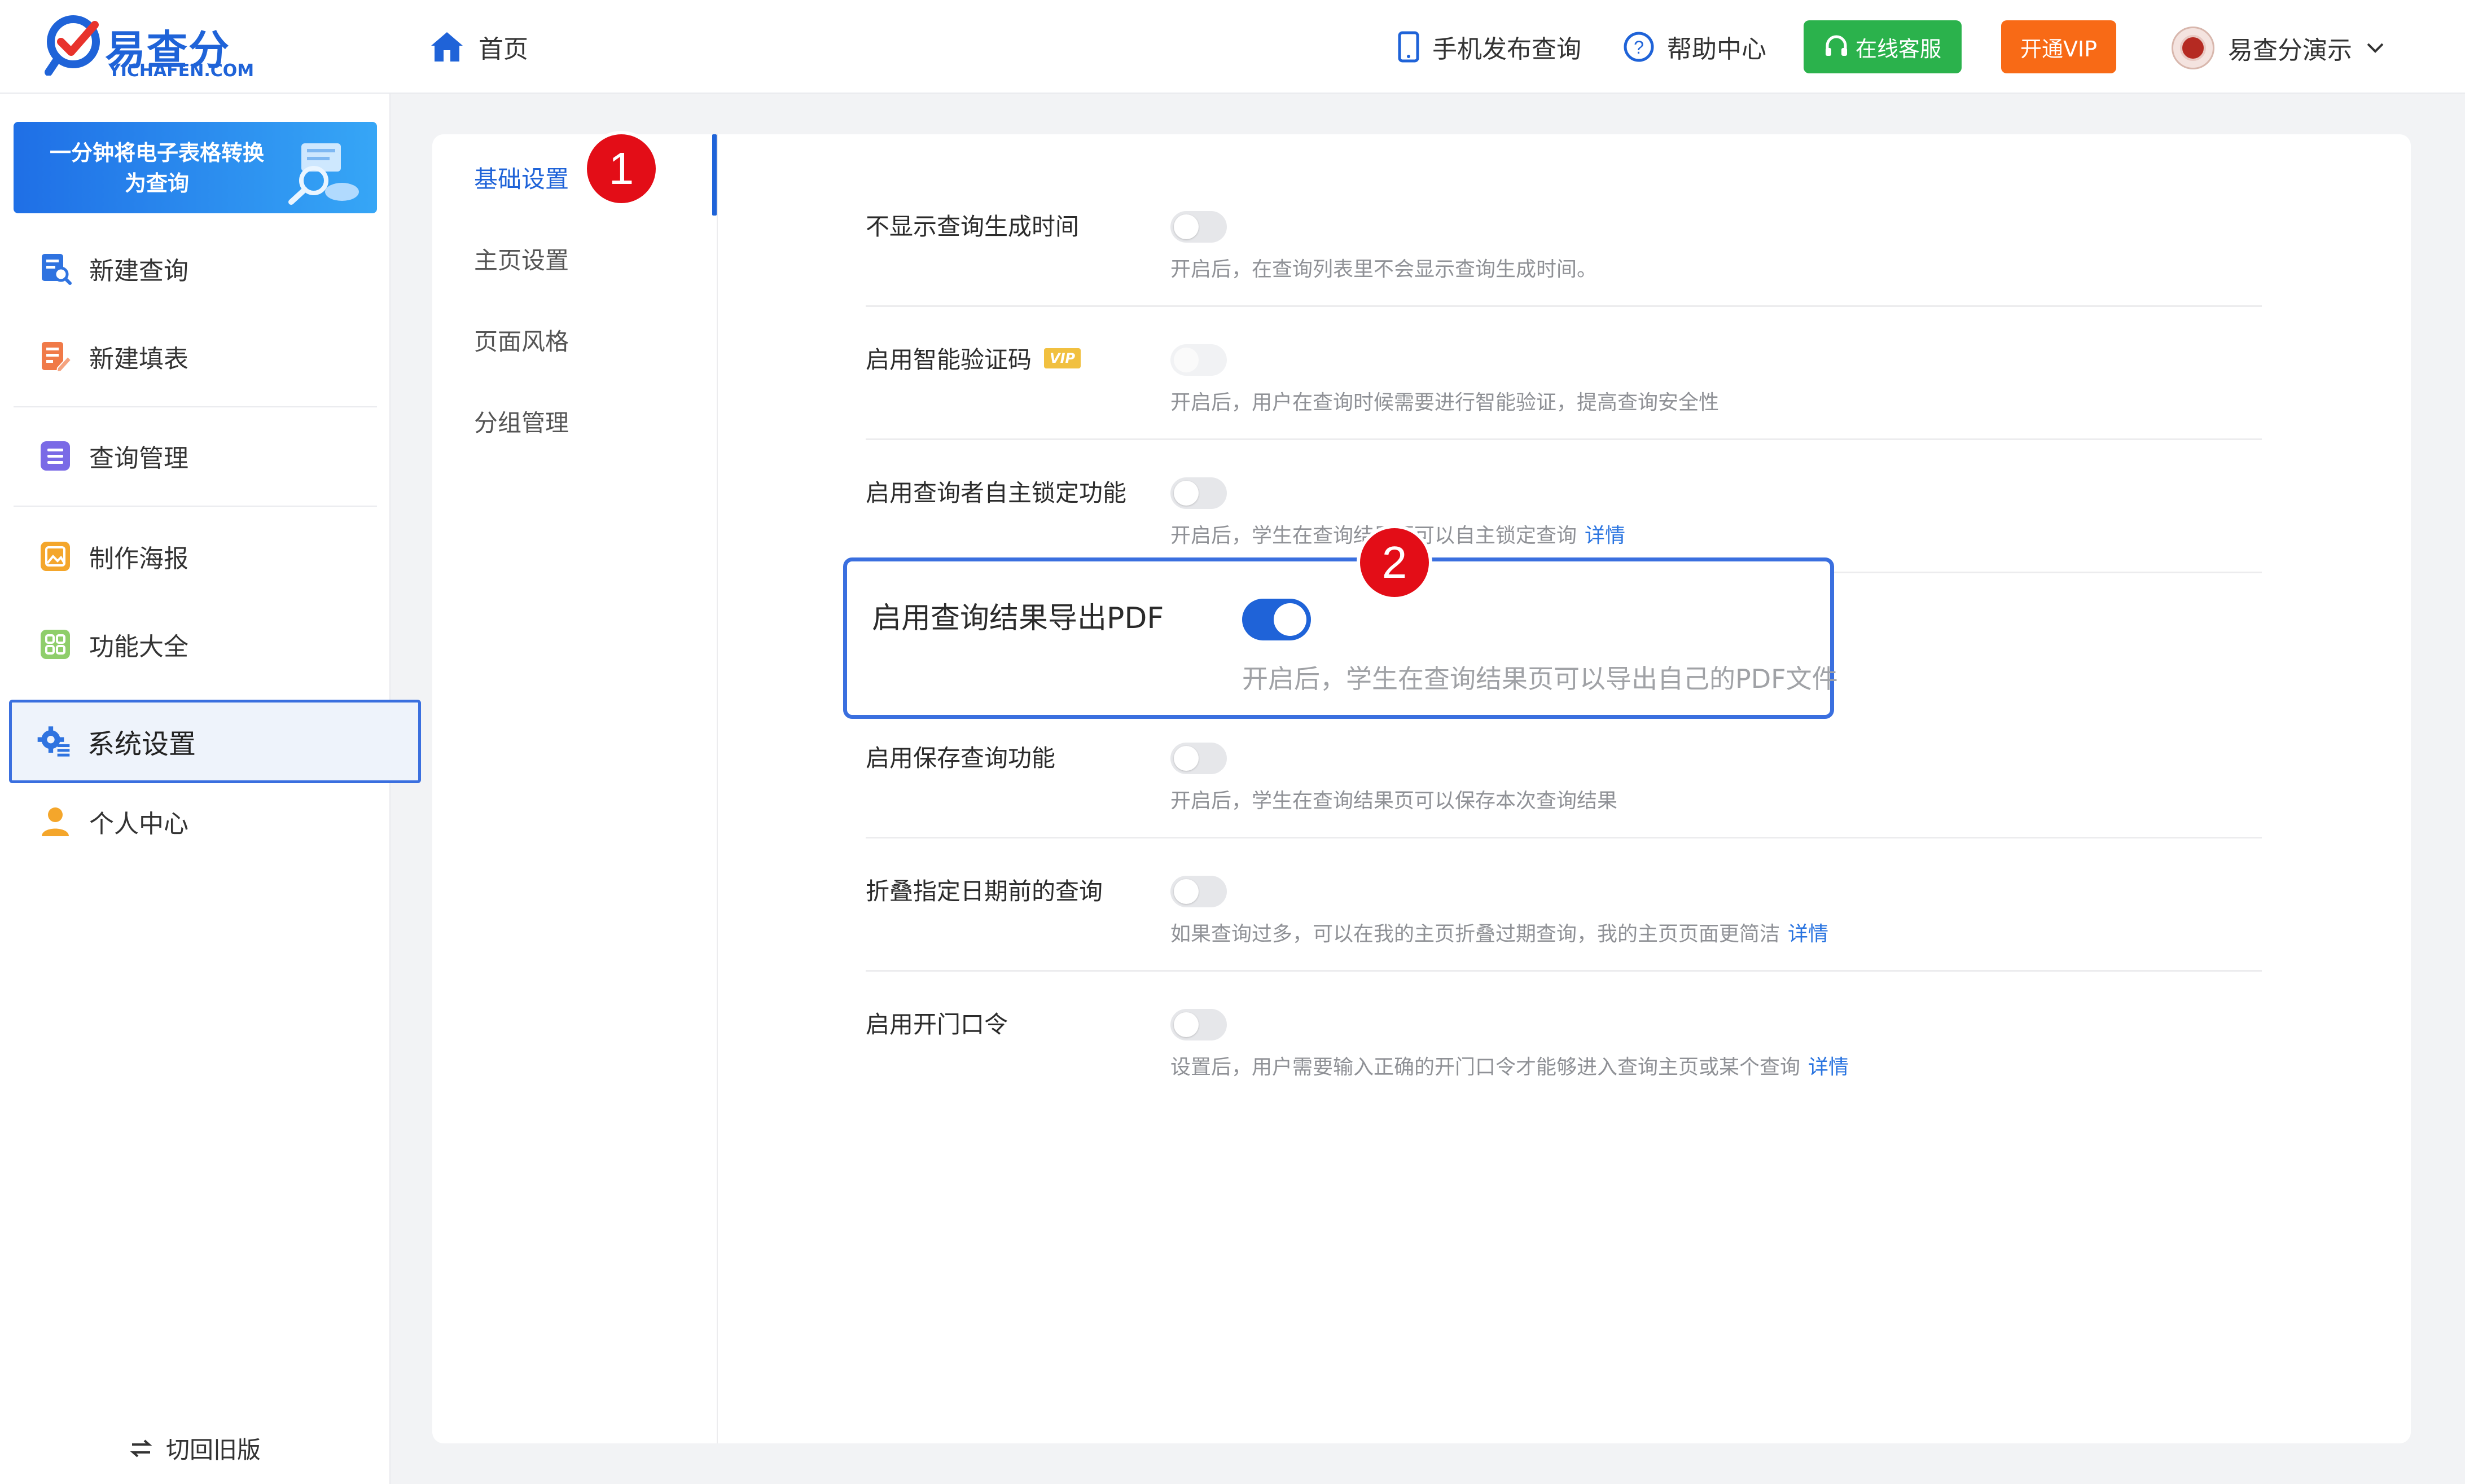 The width and height of the screenshot is (2465, 1484). What do you see at coordinates (141, 744) in the screenshot?
I see `nav-label: 系统设置` at bounding box center [141, 744].